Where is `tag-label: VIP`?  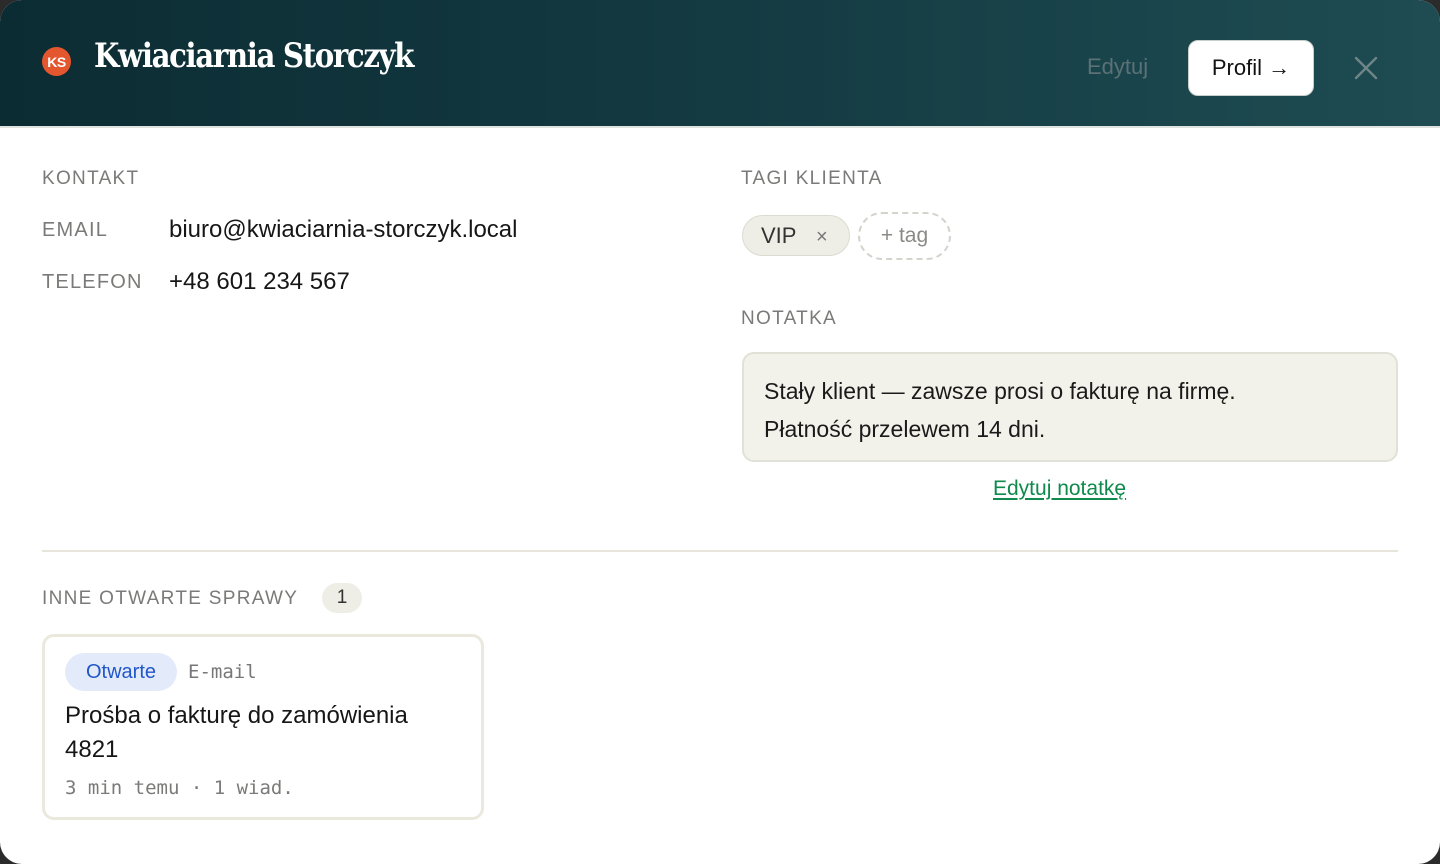
tag-label: VIP is located at coordinates (779, 235).